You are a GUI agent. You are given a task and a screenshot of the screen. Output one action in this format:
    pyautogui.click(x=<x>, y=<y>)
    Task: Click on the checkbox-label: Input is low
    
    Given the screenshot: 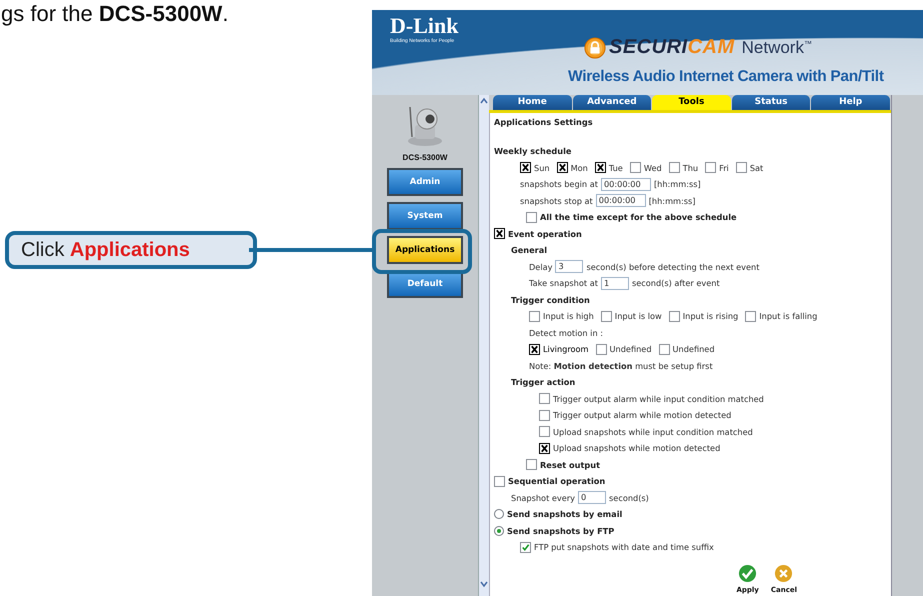 What is the action you would take?
    pyautogui.click(x=638, y=316)
    